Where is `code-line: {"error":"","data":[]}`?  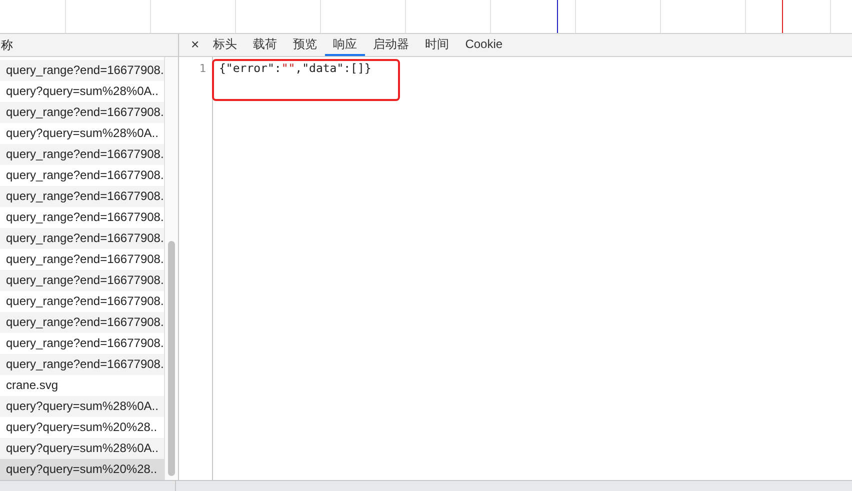 code-line: {"error":"","data":[]} is located at coordinates (295, 68).